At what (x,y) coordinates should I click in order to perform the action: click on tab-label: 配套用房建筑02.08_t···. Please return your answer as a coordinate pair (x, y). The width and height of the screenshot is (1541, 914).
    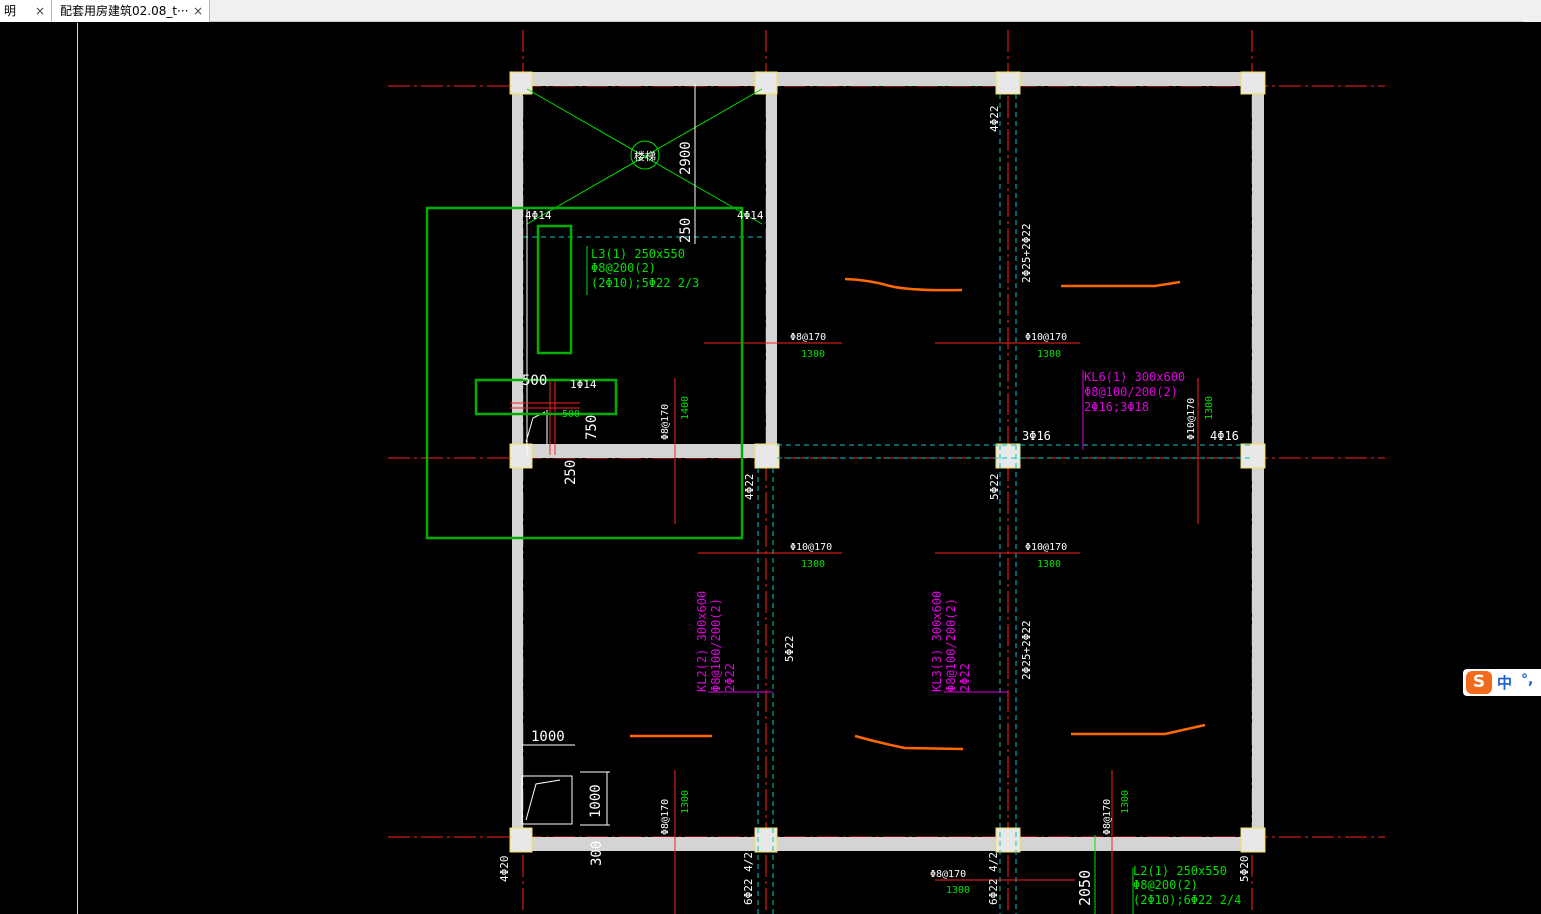
    Looking at the image, I should click on (124, 11).